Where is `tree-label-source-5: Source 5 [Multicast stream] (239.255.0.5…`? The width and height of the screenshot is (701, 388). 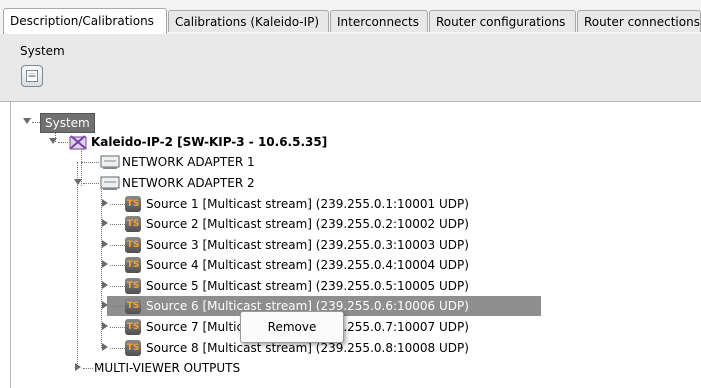
tree-label-source-5: Source 5 [Multicast stream] (239.255.0.5… is located at coordinates (307, 286).